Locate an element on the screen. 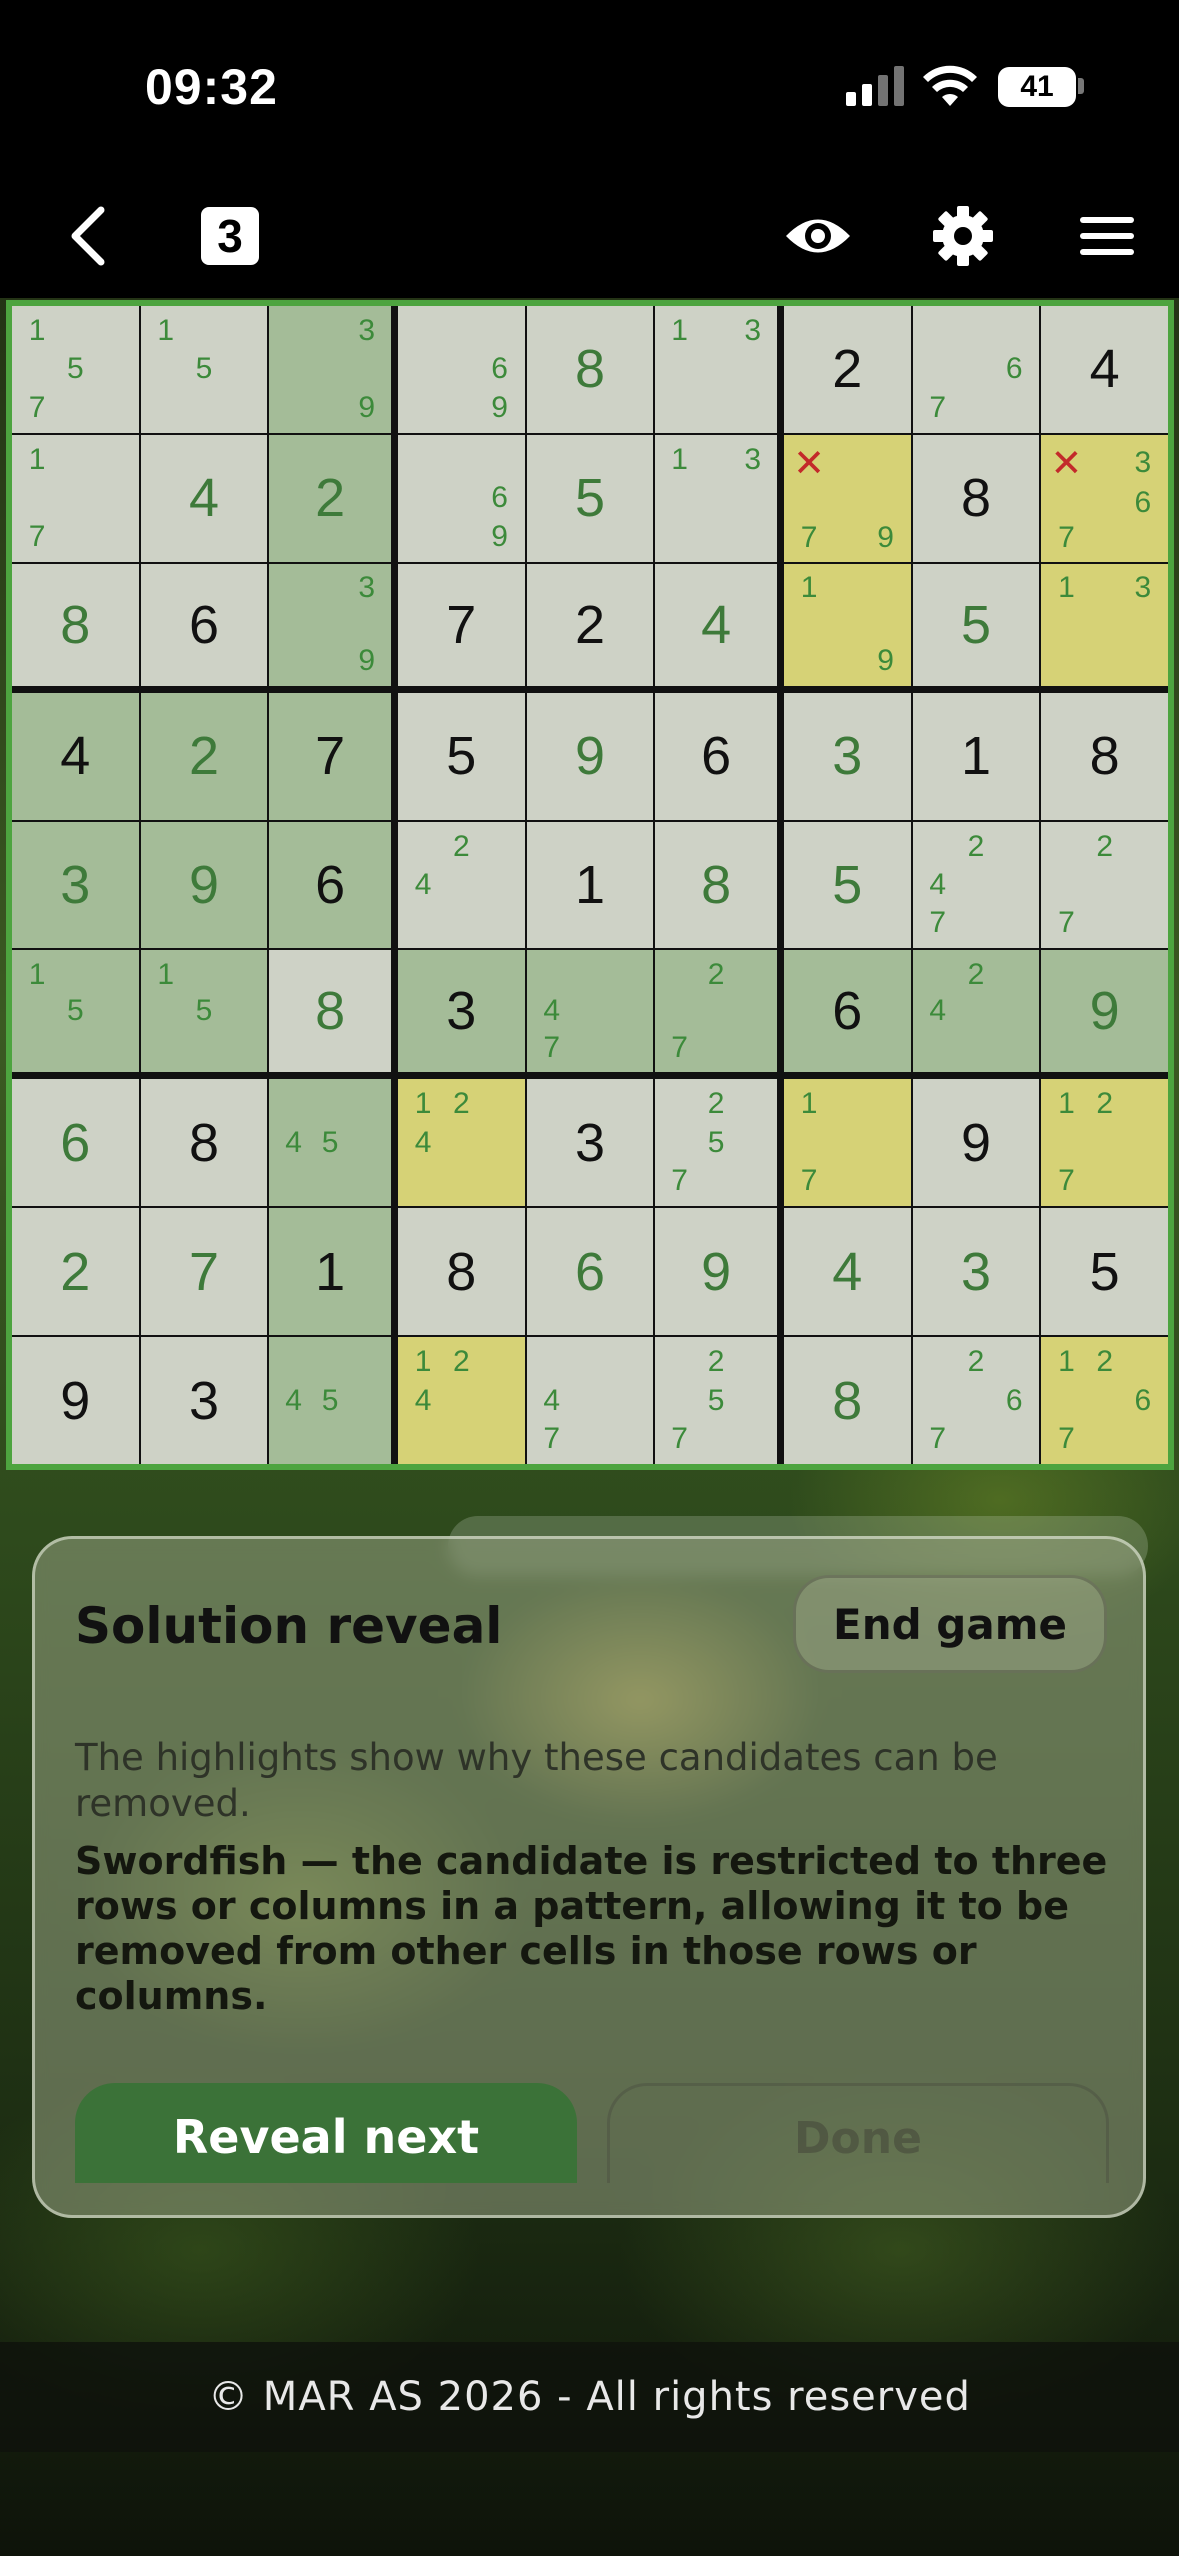 This screenshot has height=2556, width=1179. end-game-button: End game is located at coordinates (950, 1624).